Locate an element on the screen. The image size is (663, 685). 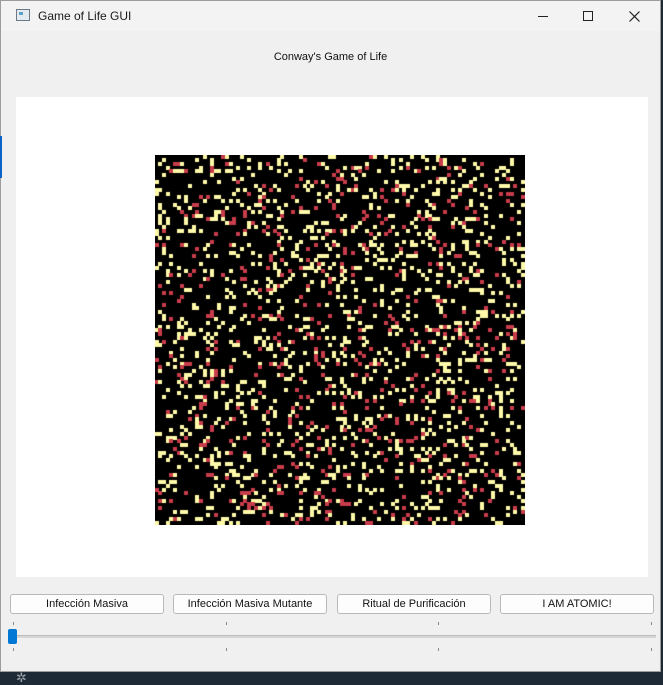
ritual-purificacion-button: Ritual de Purificación is located at coordinates (414, 604).